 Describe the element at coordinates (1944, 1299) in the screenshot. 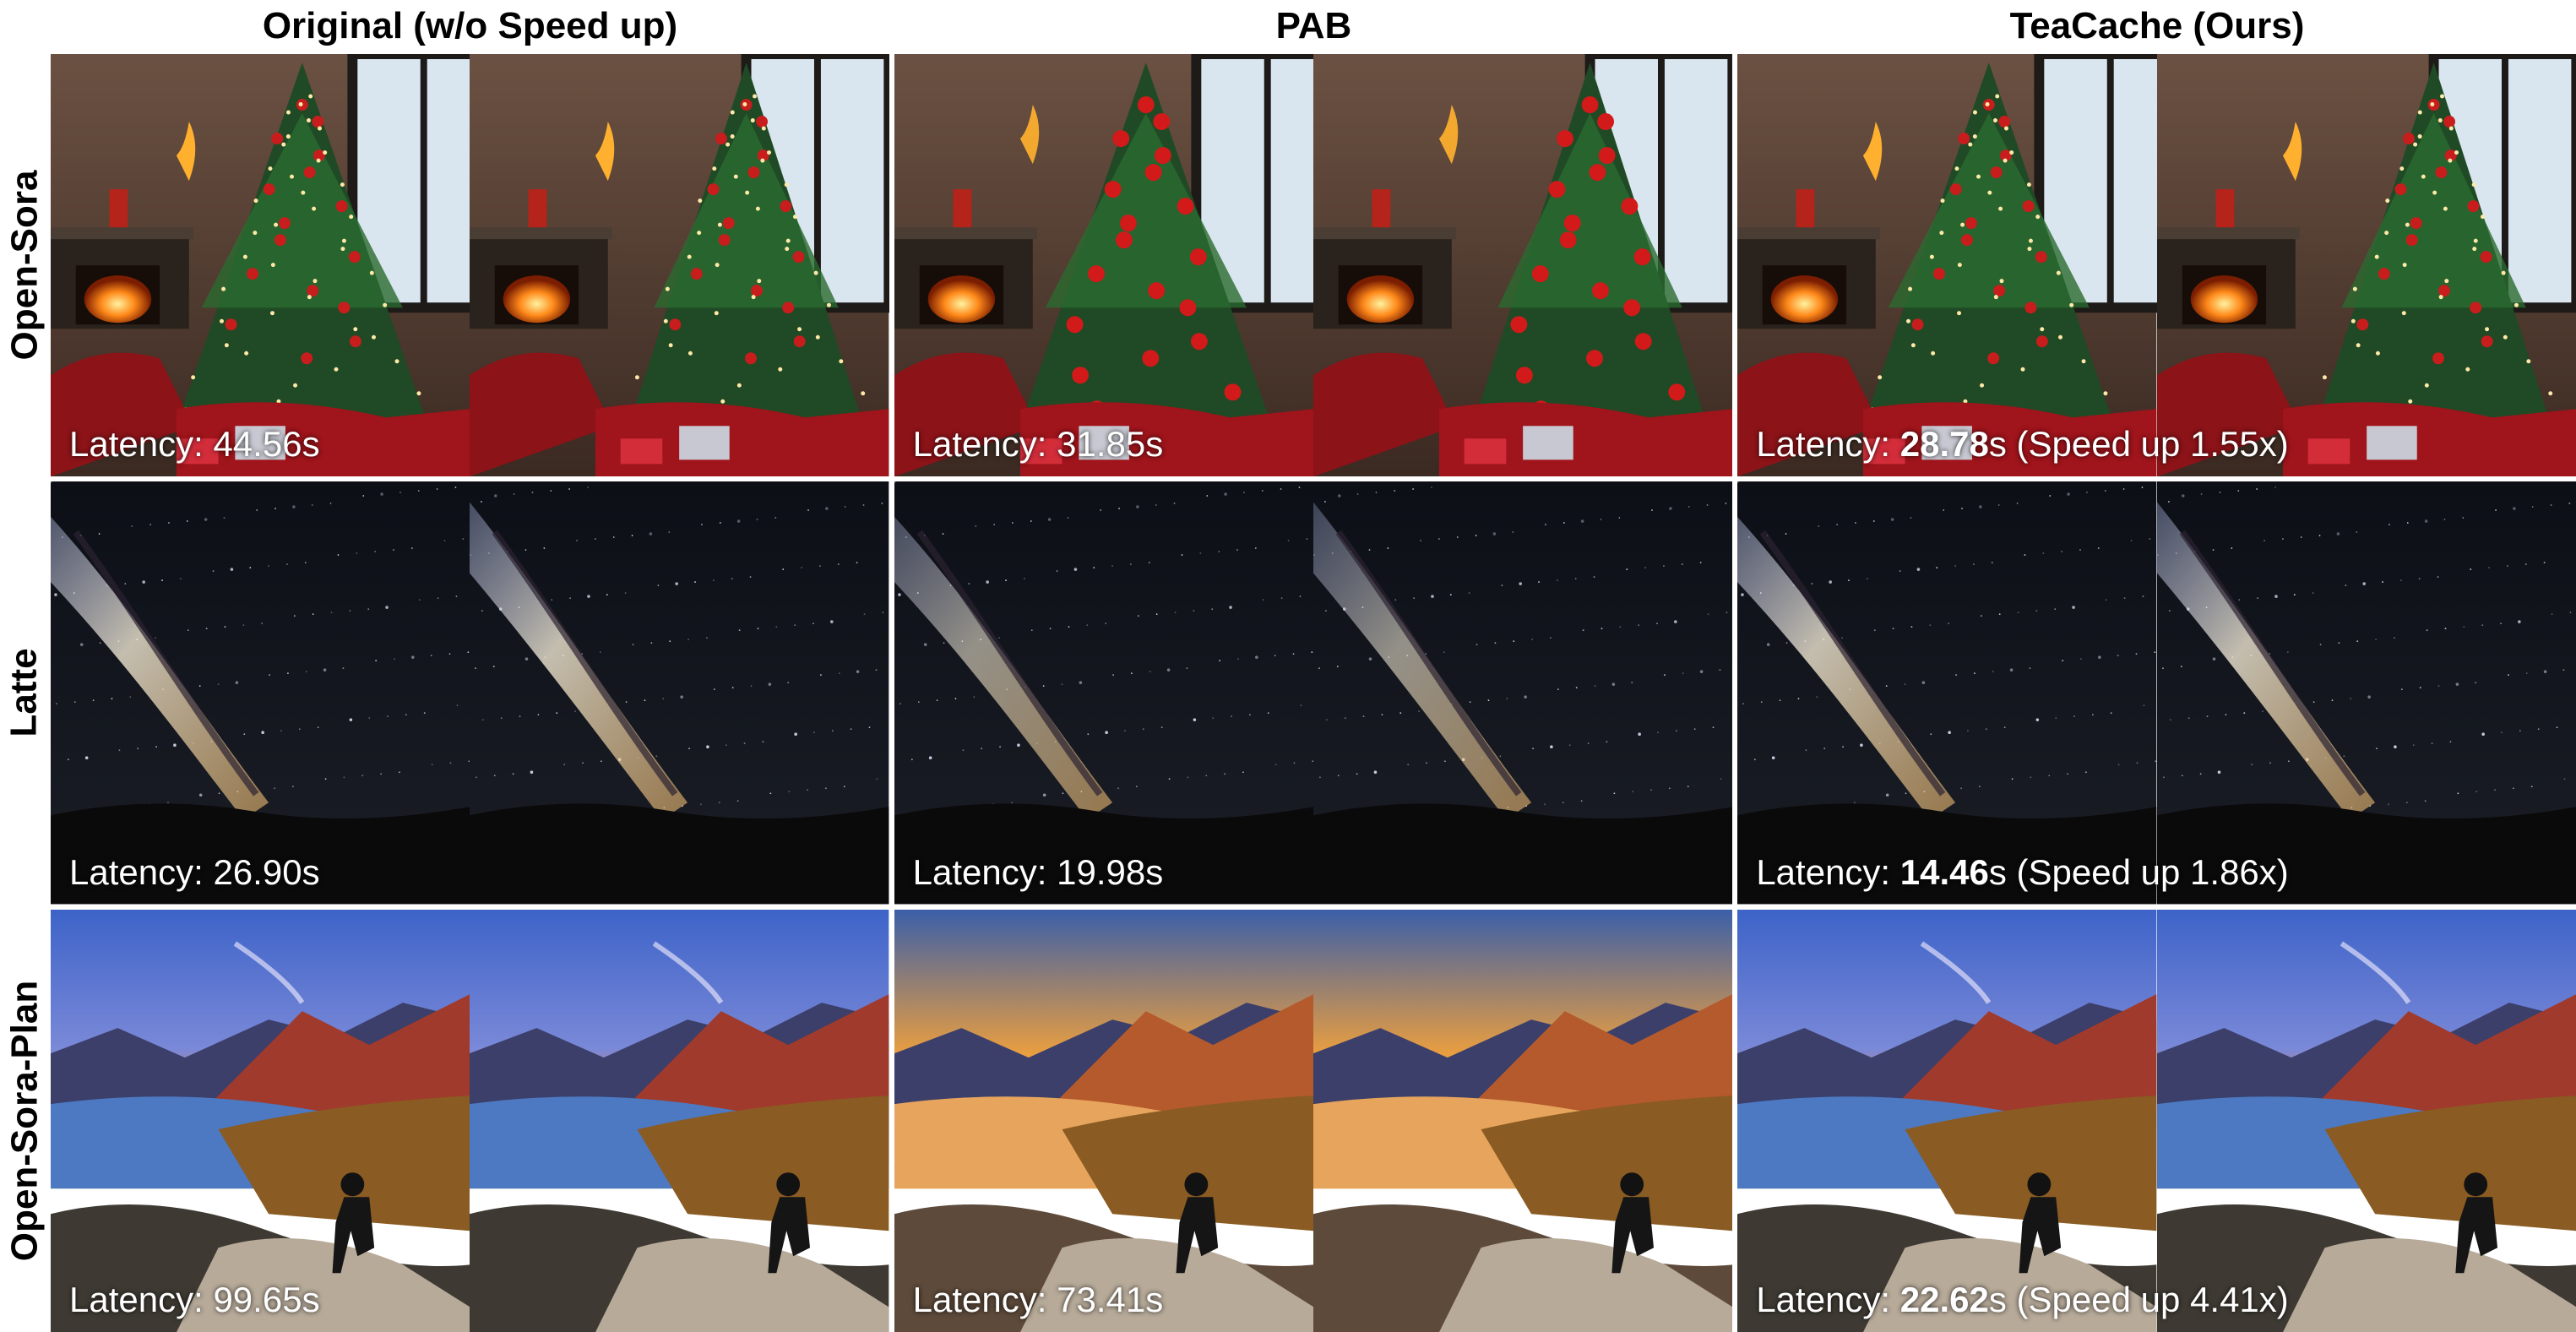

I see `latency-value: 22.62` at that location.